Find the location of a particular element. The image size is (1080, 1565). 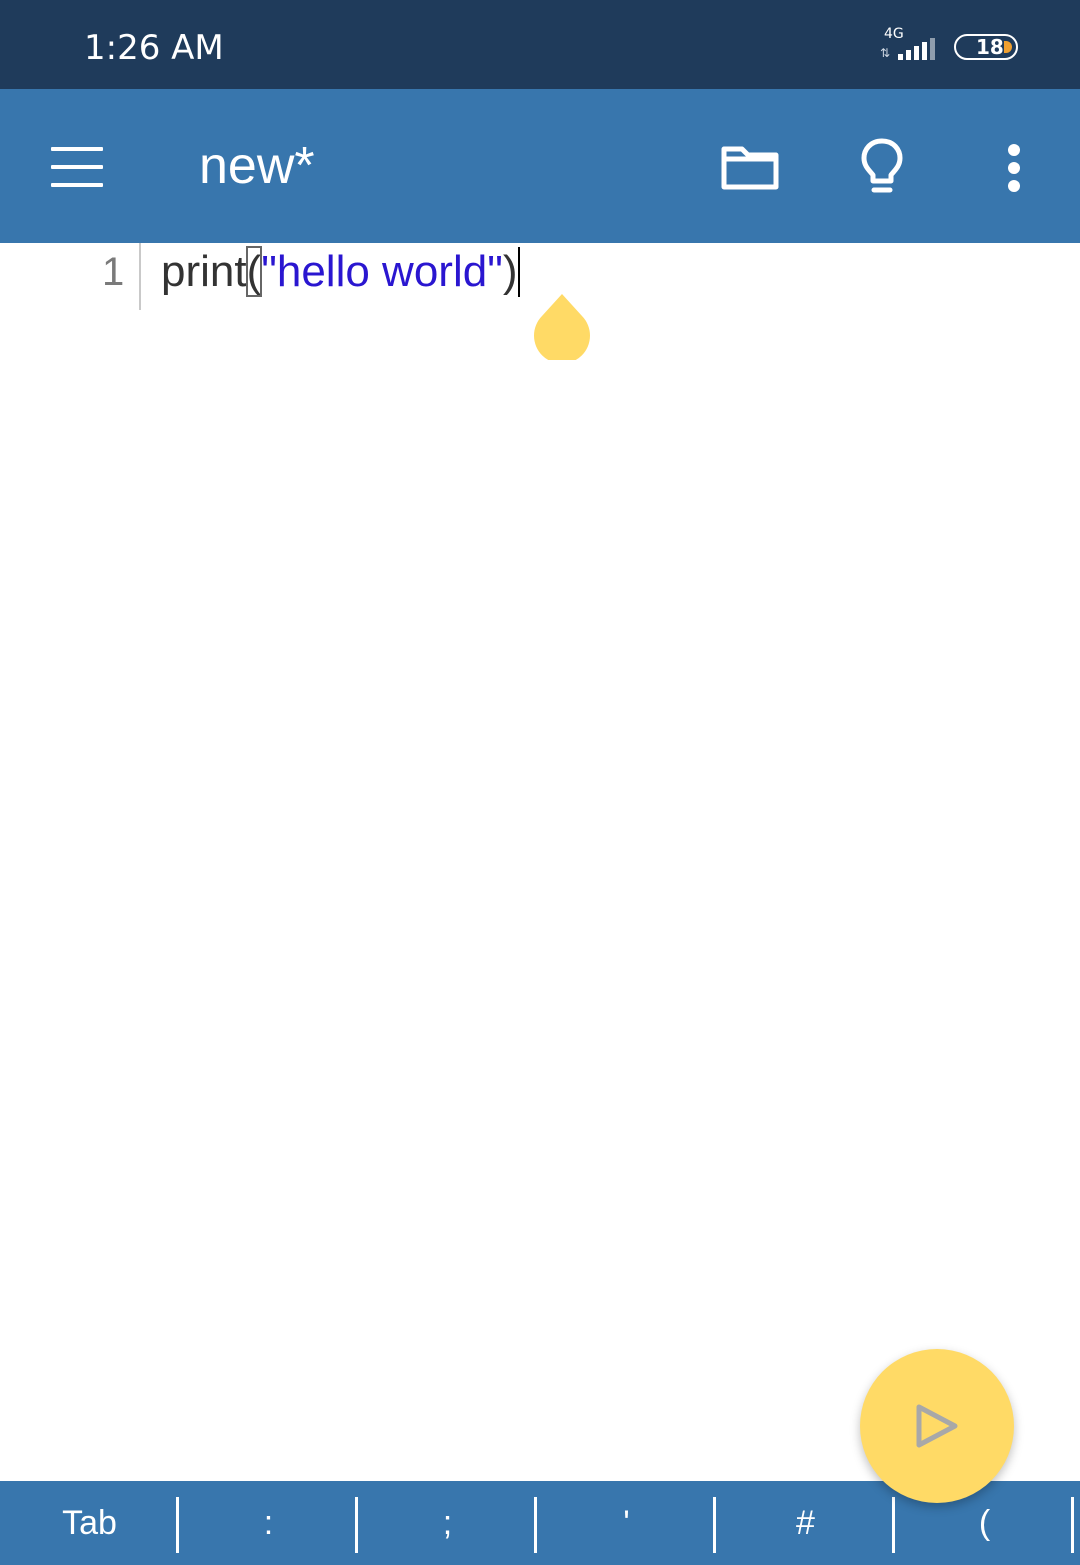

app-bar: new* is located at coordinates (540, 166).